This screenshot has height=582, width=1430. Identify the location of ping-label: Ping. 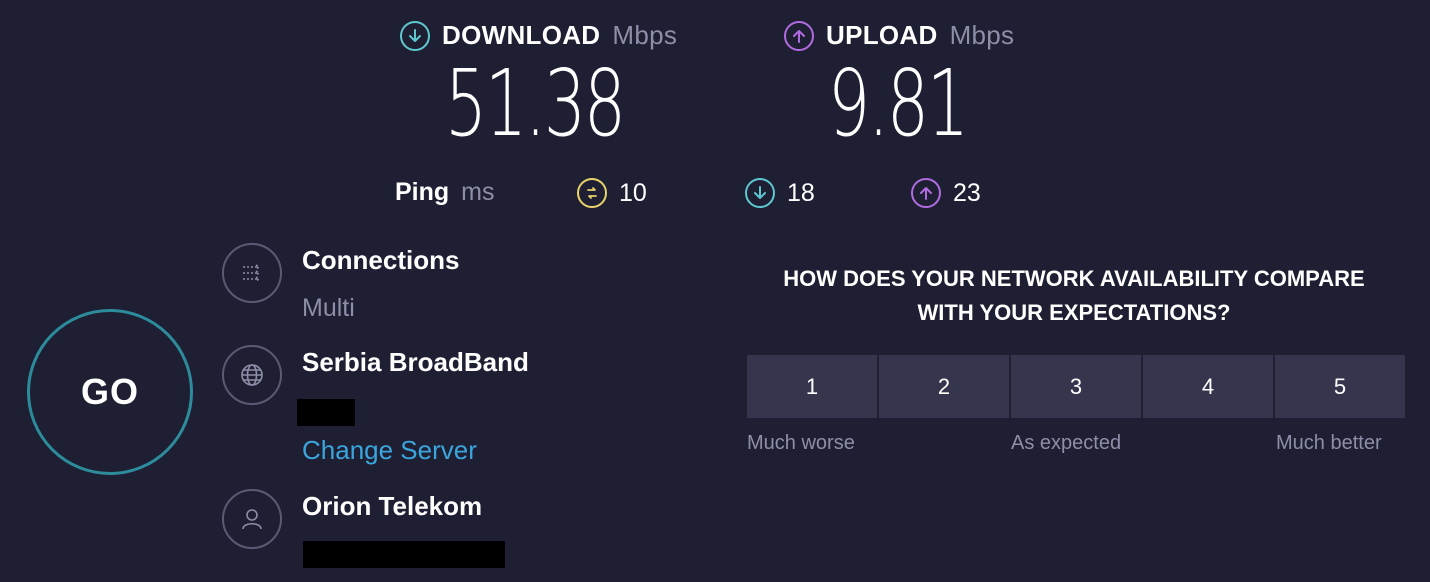
(422, 192).